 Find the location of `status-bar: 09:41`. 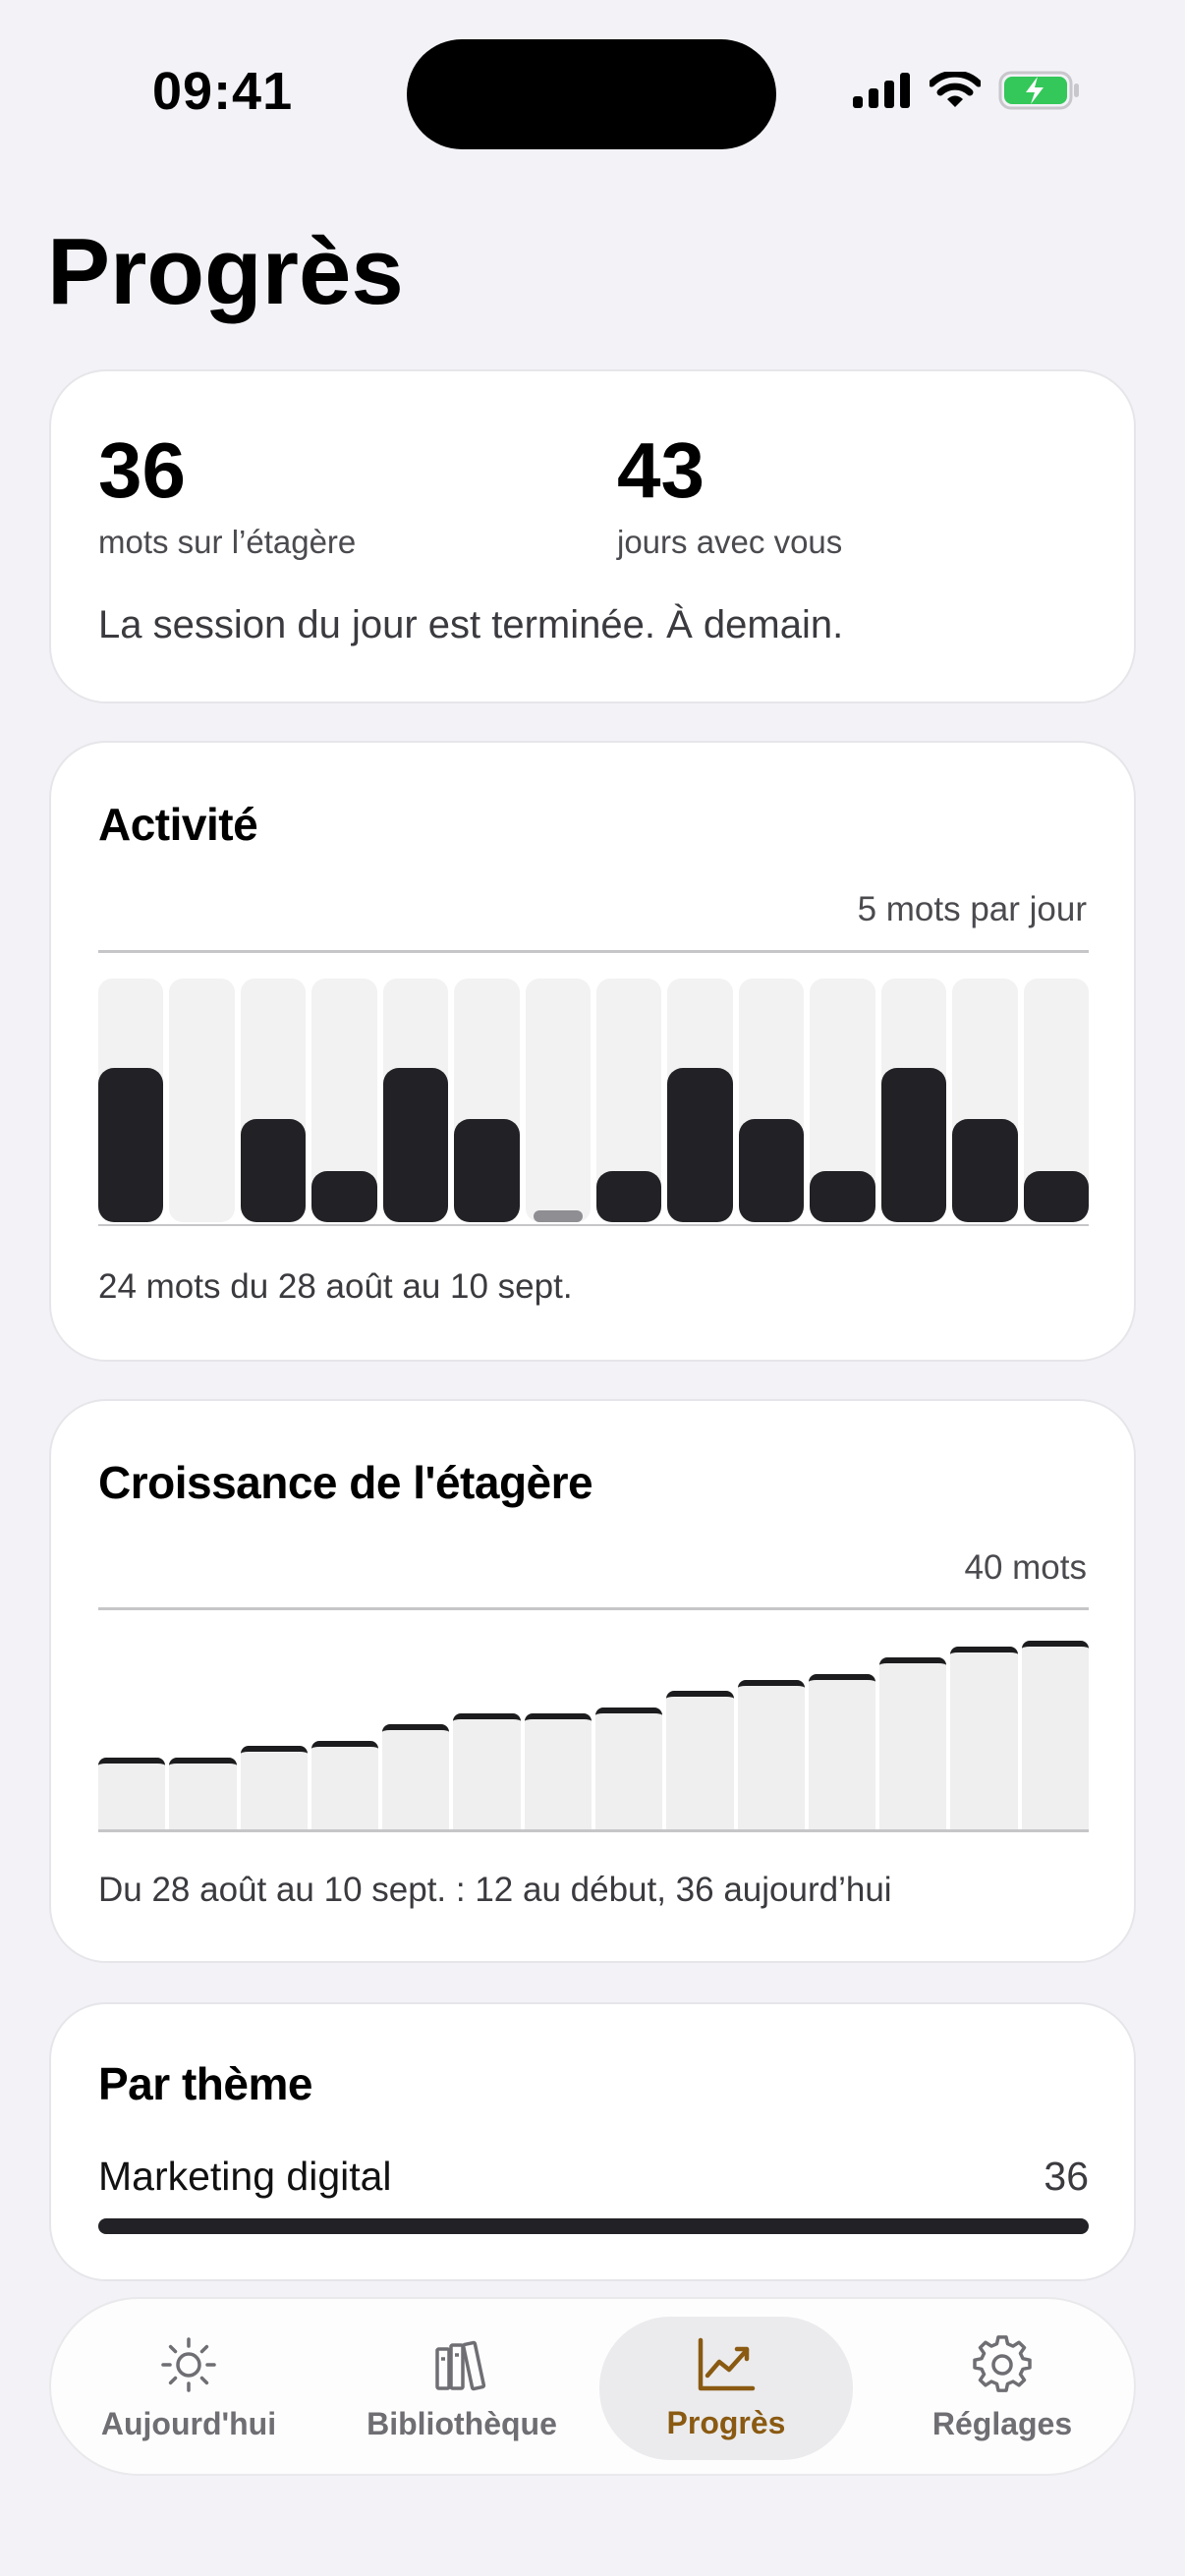

status-bar: 09:41 is located at coordinates (592, 93).